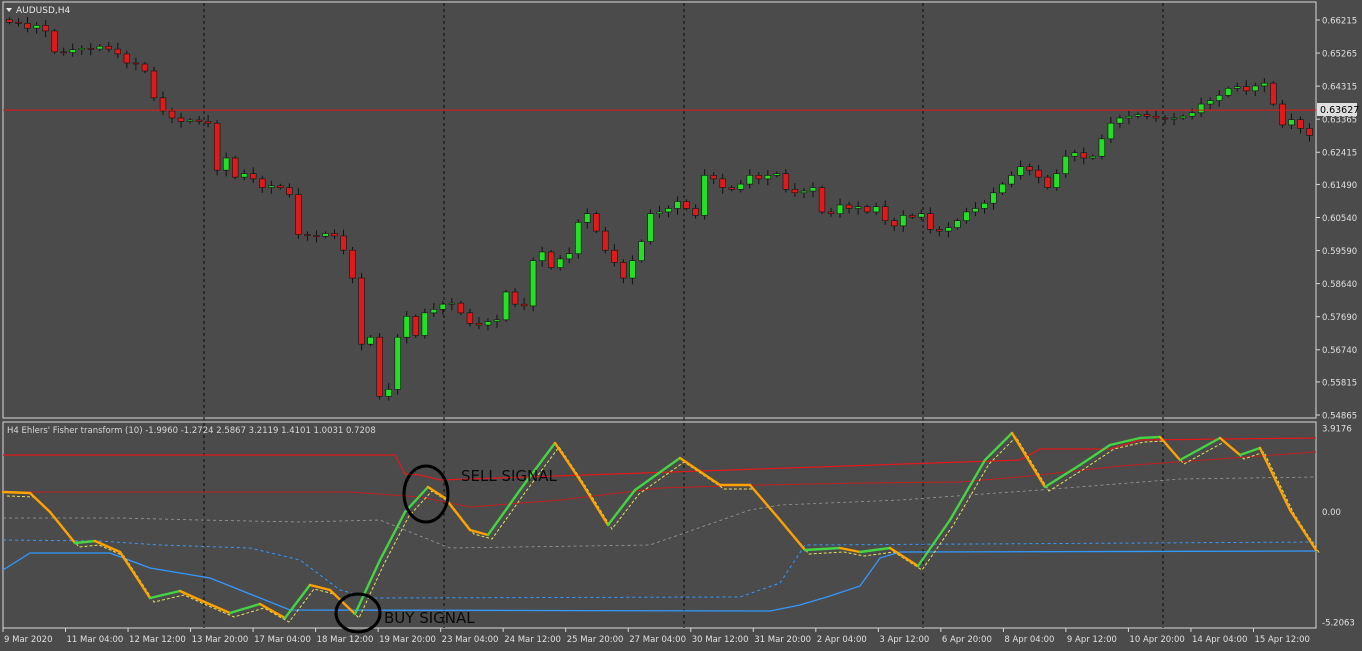 Image resolution: width=1362 pixels, height=651 pixels. I want to click on price-tick-label: 0.57690, so click(1339, 318).